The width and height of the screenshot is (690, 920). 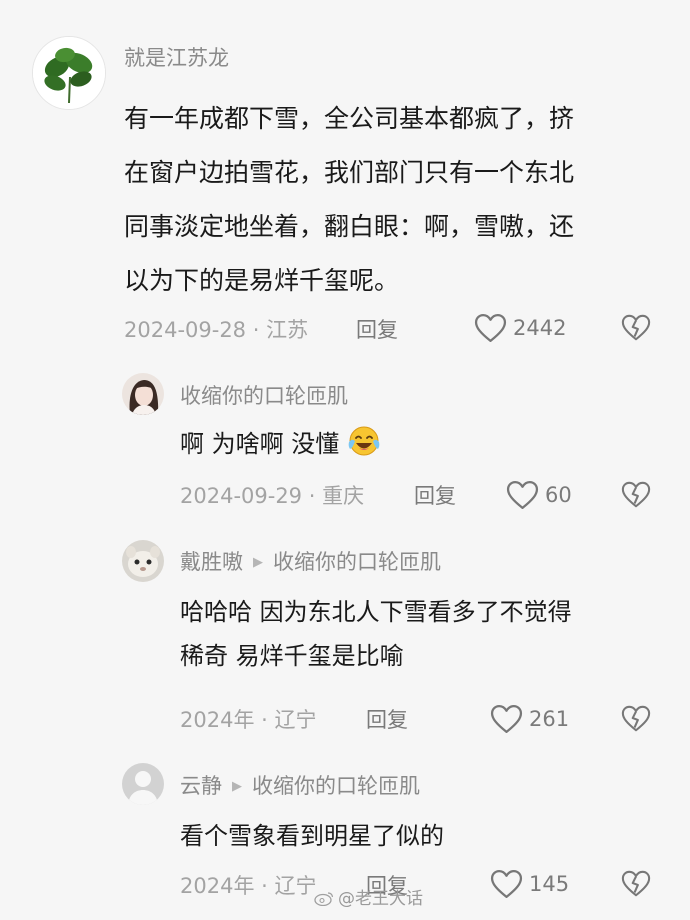 What do you see at coordinates (343, 496) in the screenshot?
I see `comment-location: 重庆` at bounding box center [343, 496].